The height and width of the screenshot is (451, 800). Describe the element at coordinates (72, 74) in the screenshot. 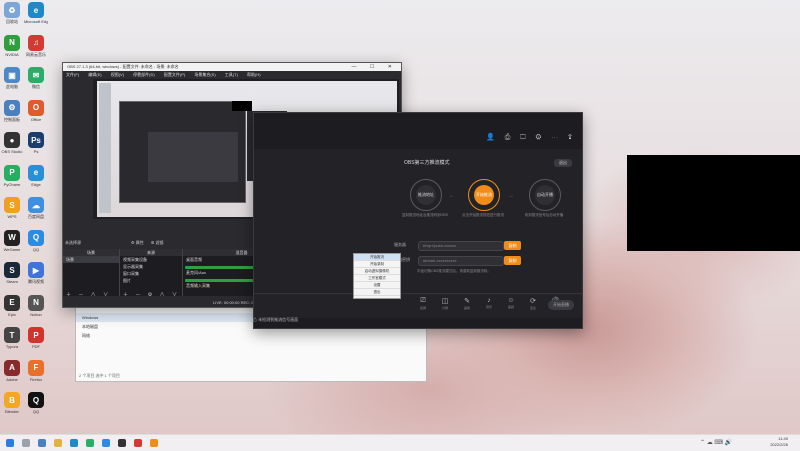

I see `menu-file: 文件(F)` at that location.